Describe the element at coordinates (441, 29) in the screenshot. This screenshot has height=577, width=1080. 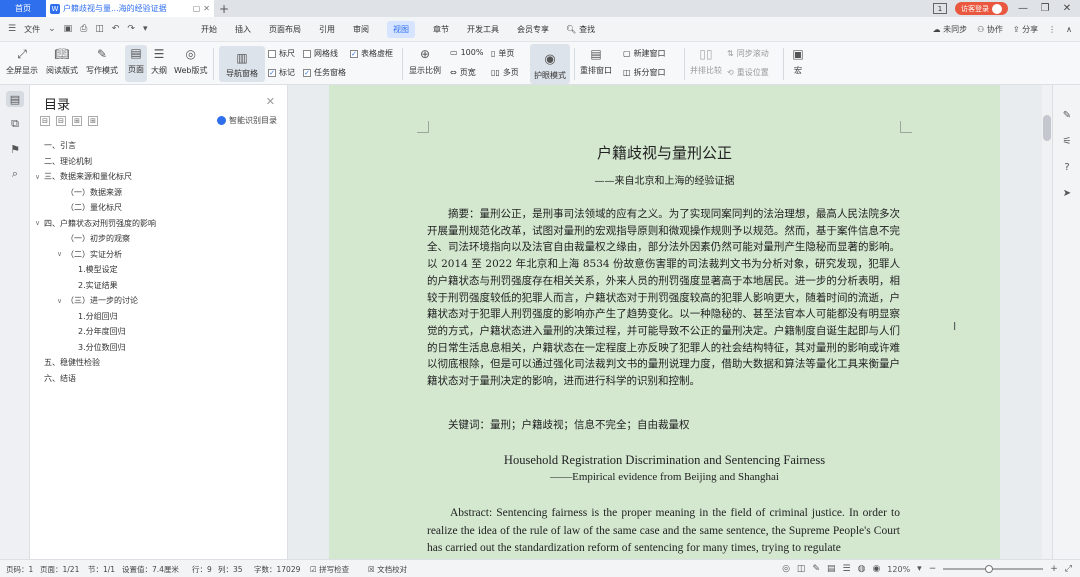
I see `tab-chapter: 章节` at that location.